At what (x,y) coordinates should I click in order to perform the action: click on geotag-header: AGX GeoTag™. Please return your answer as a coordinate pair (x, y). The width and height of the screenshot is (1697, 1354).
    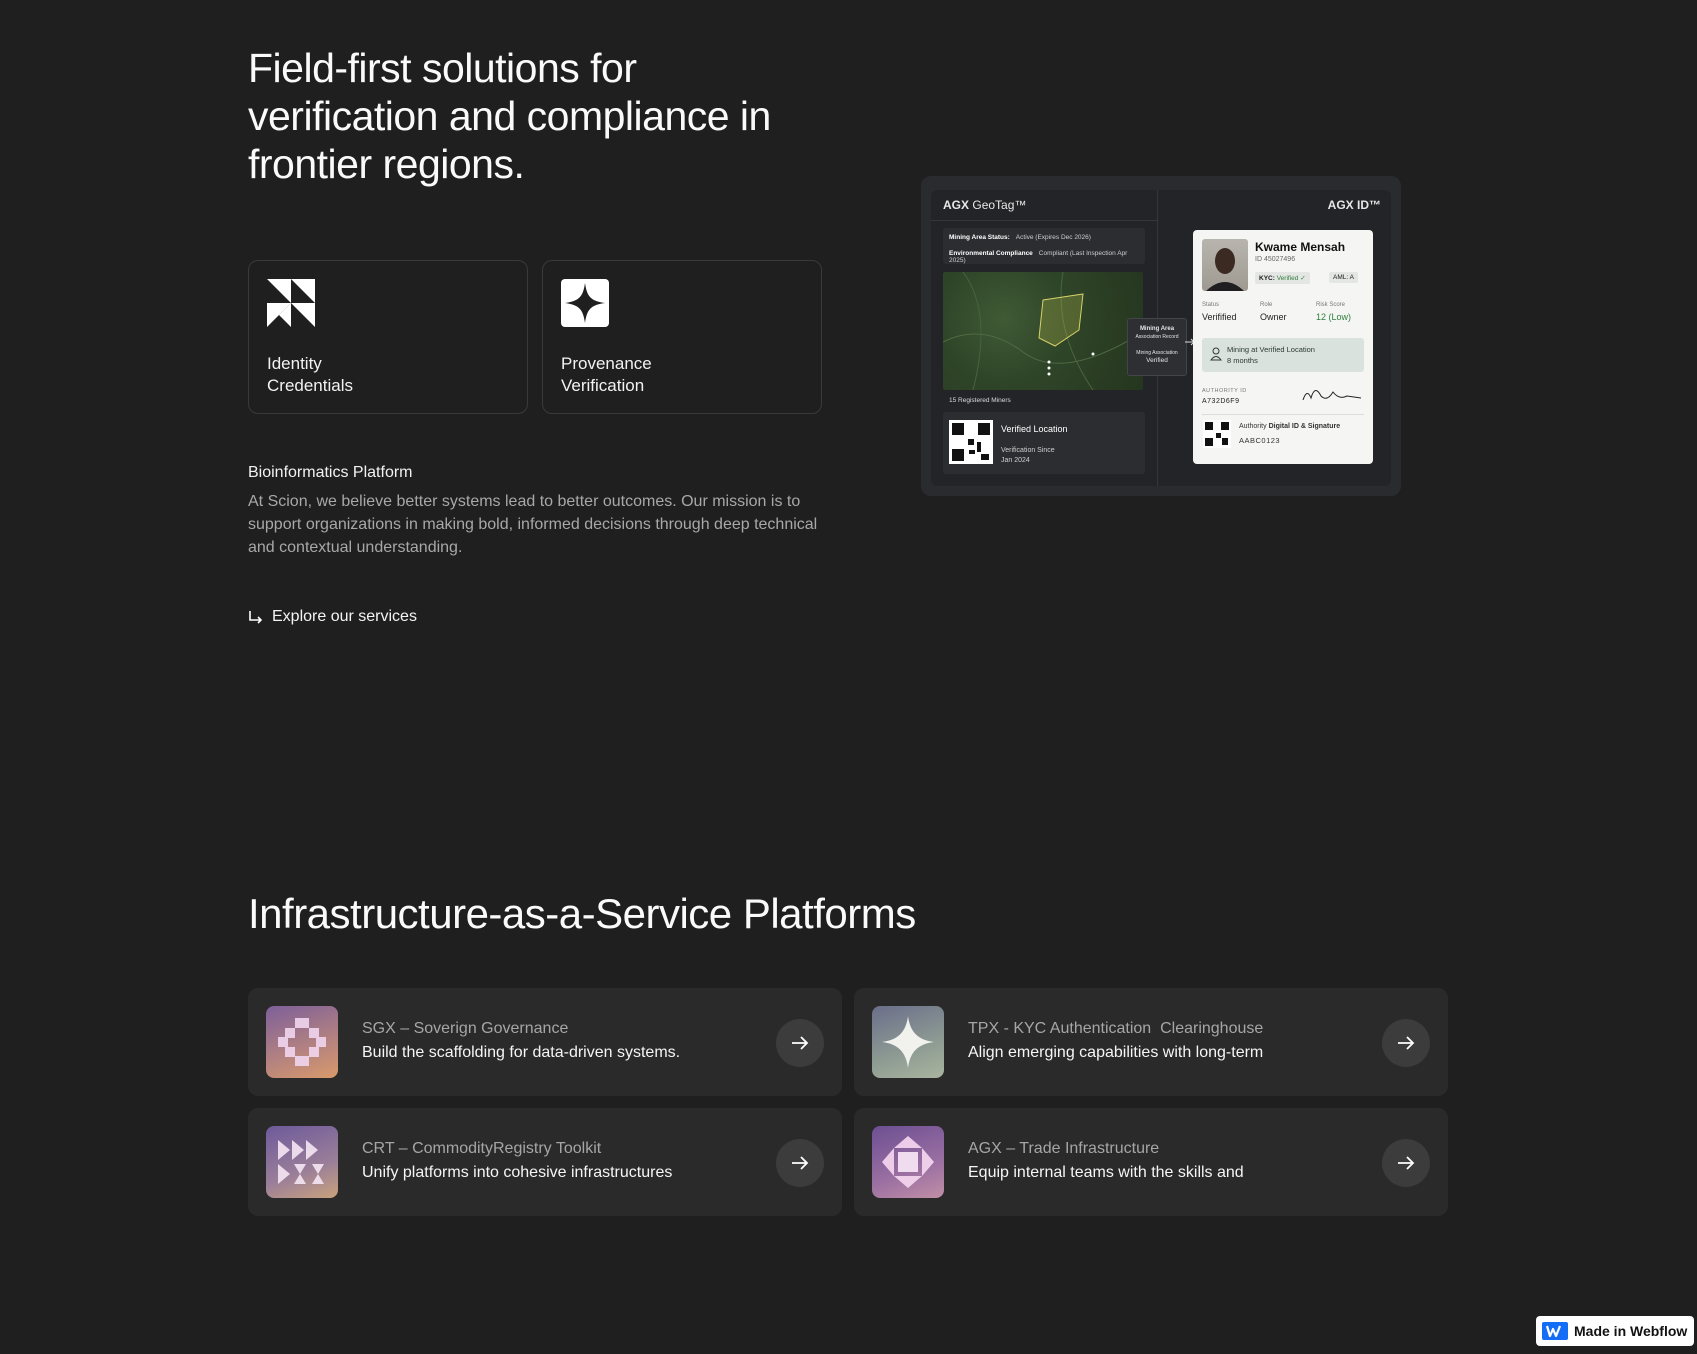
    Looking at the image, I should click on (984, 205).